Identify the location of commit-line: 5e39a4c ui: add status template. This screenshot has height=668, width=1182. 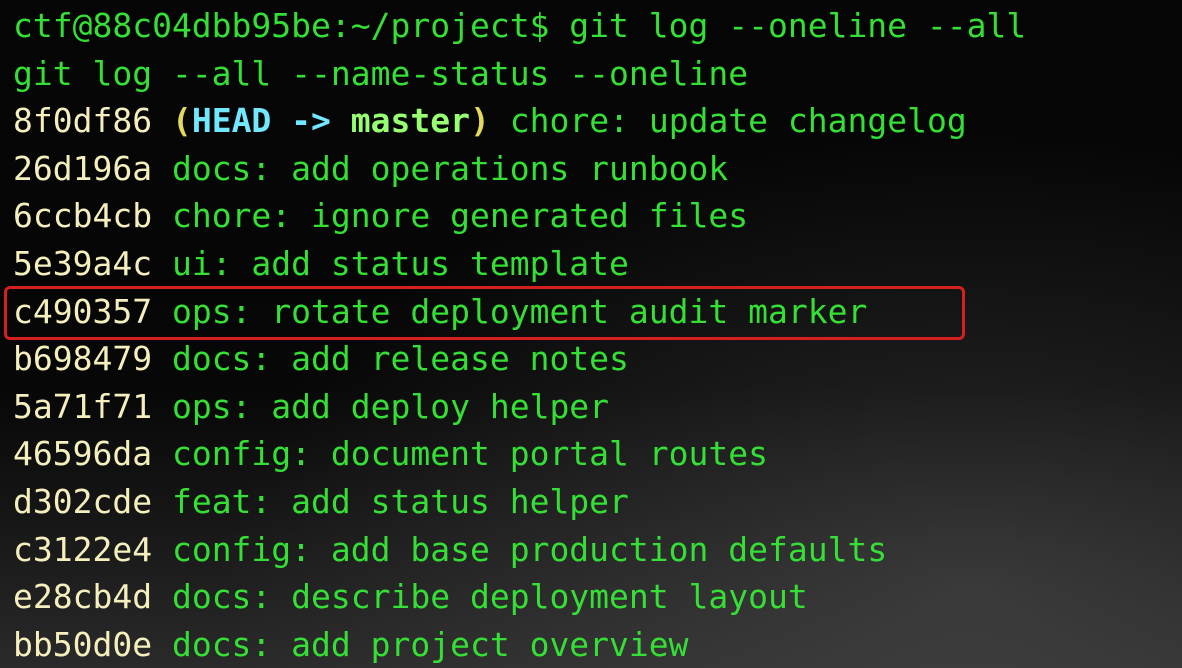
(591, 264).